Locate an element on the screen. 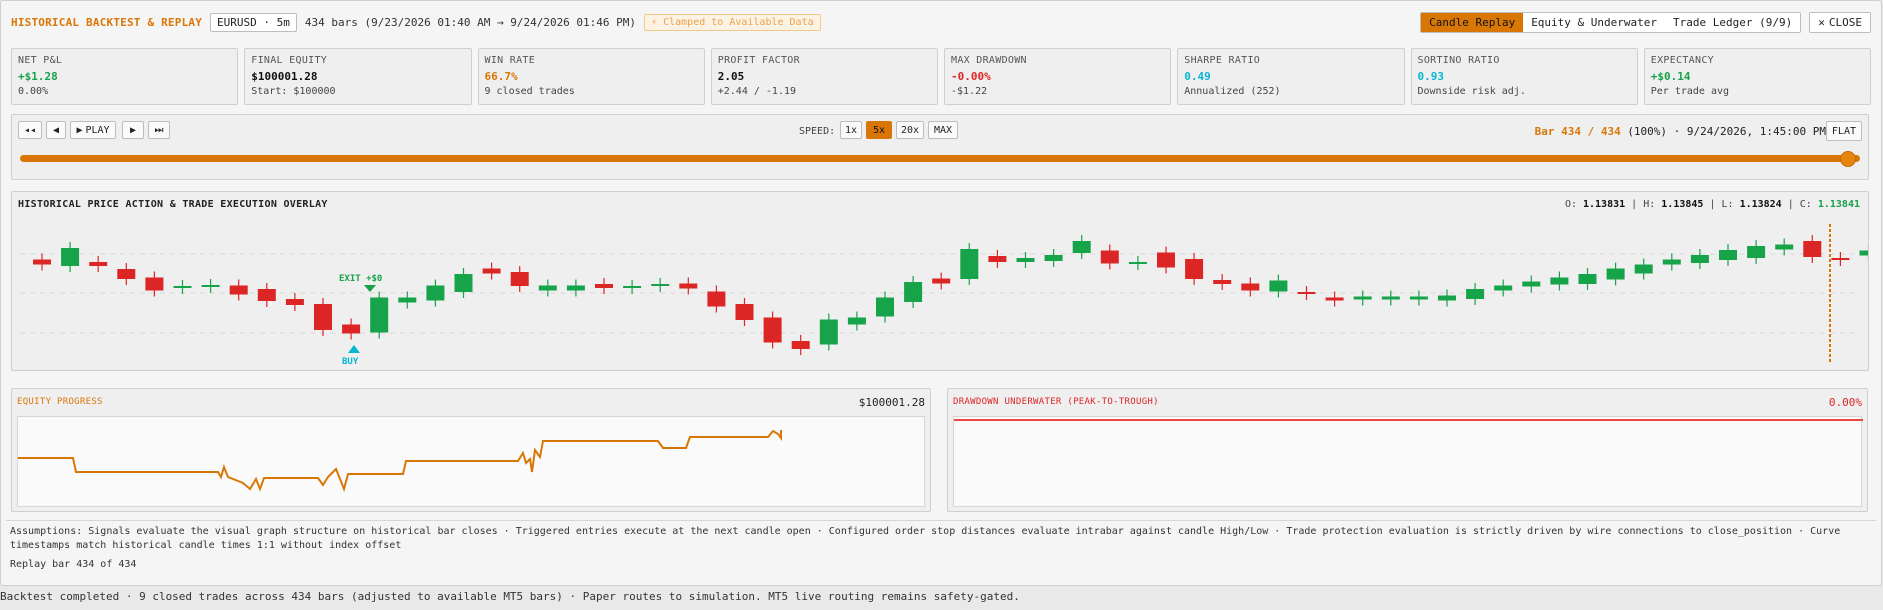  clamp-badge: ⚡ Clamped to Available Data is located at coordinates (732, 22).